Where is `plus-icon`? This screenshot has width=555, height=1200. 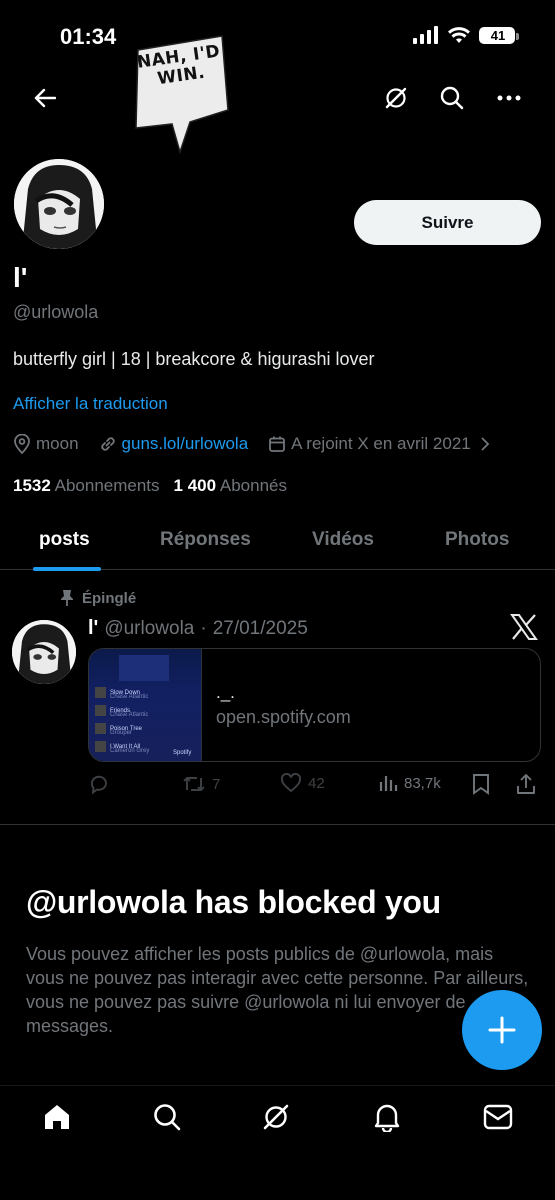
plus-icon is located at coordinates (502, 1030).